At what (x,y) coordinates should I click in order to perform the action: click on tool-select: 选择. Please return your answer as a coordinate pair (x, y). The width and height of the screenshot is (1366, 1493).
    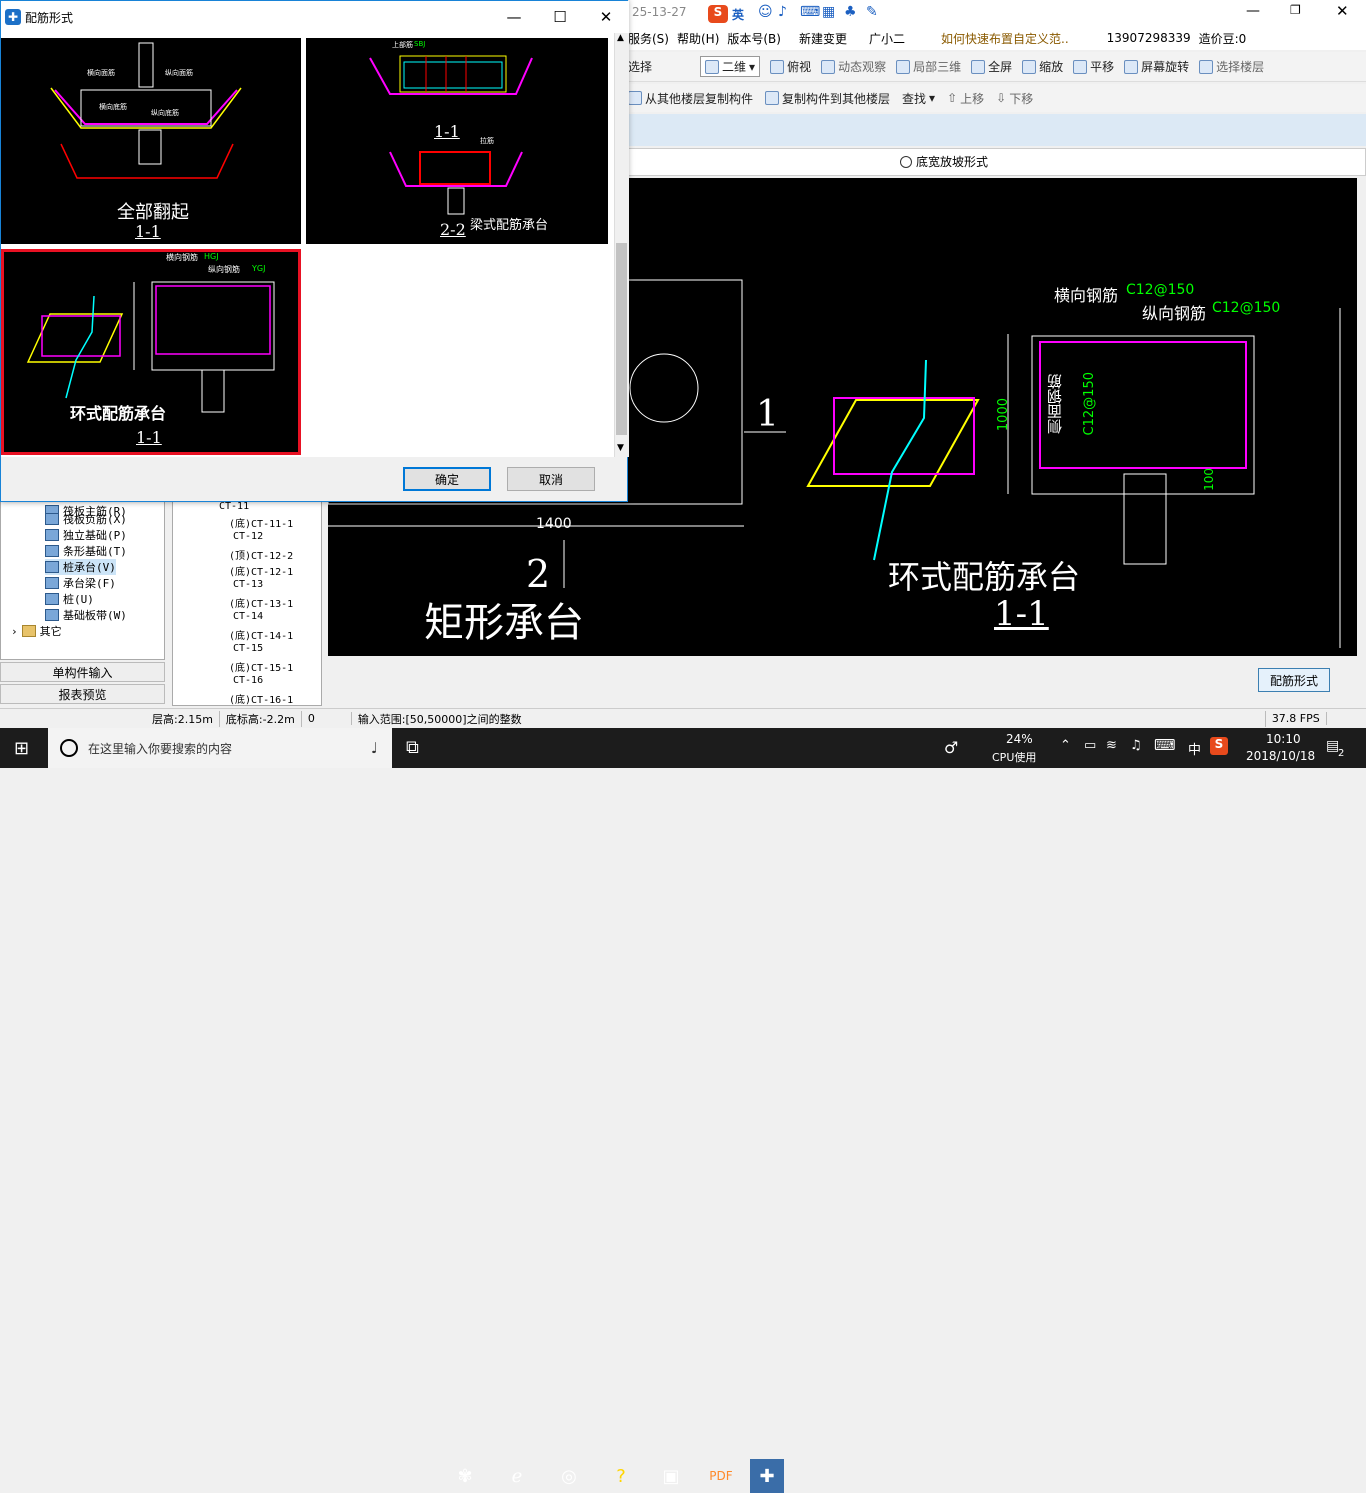
    Looking at the image, I should click on (640, 66).